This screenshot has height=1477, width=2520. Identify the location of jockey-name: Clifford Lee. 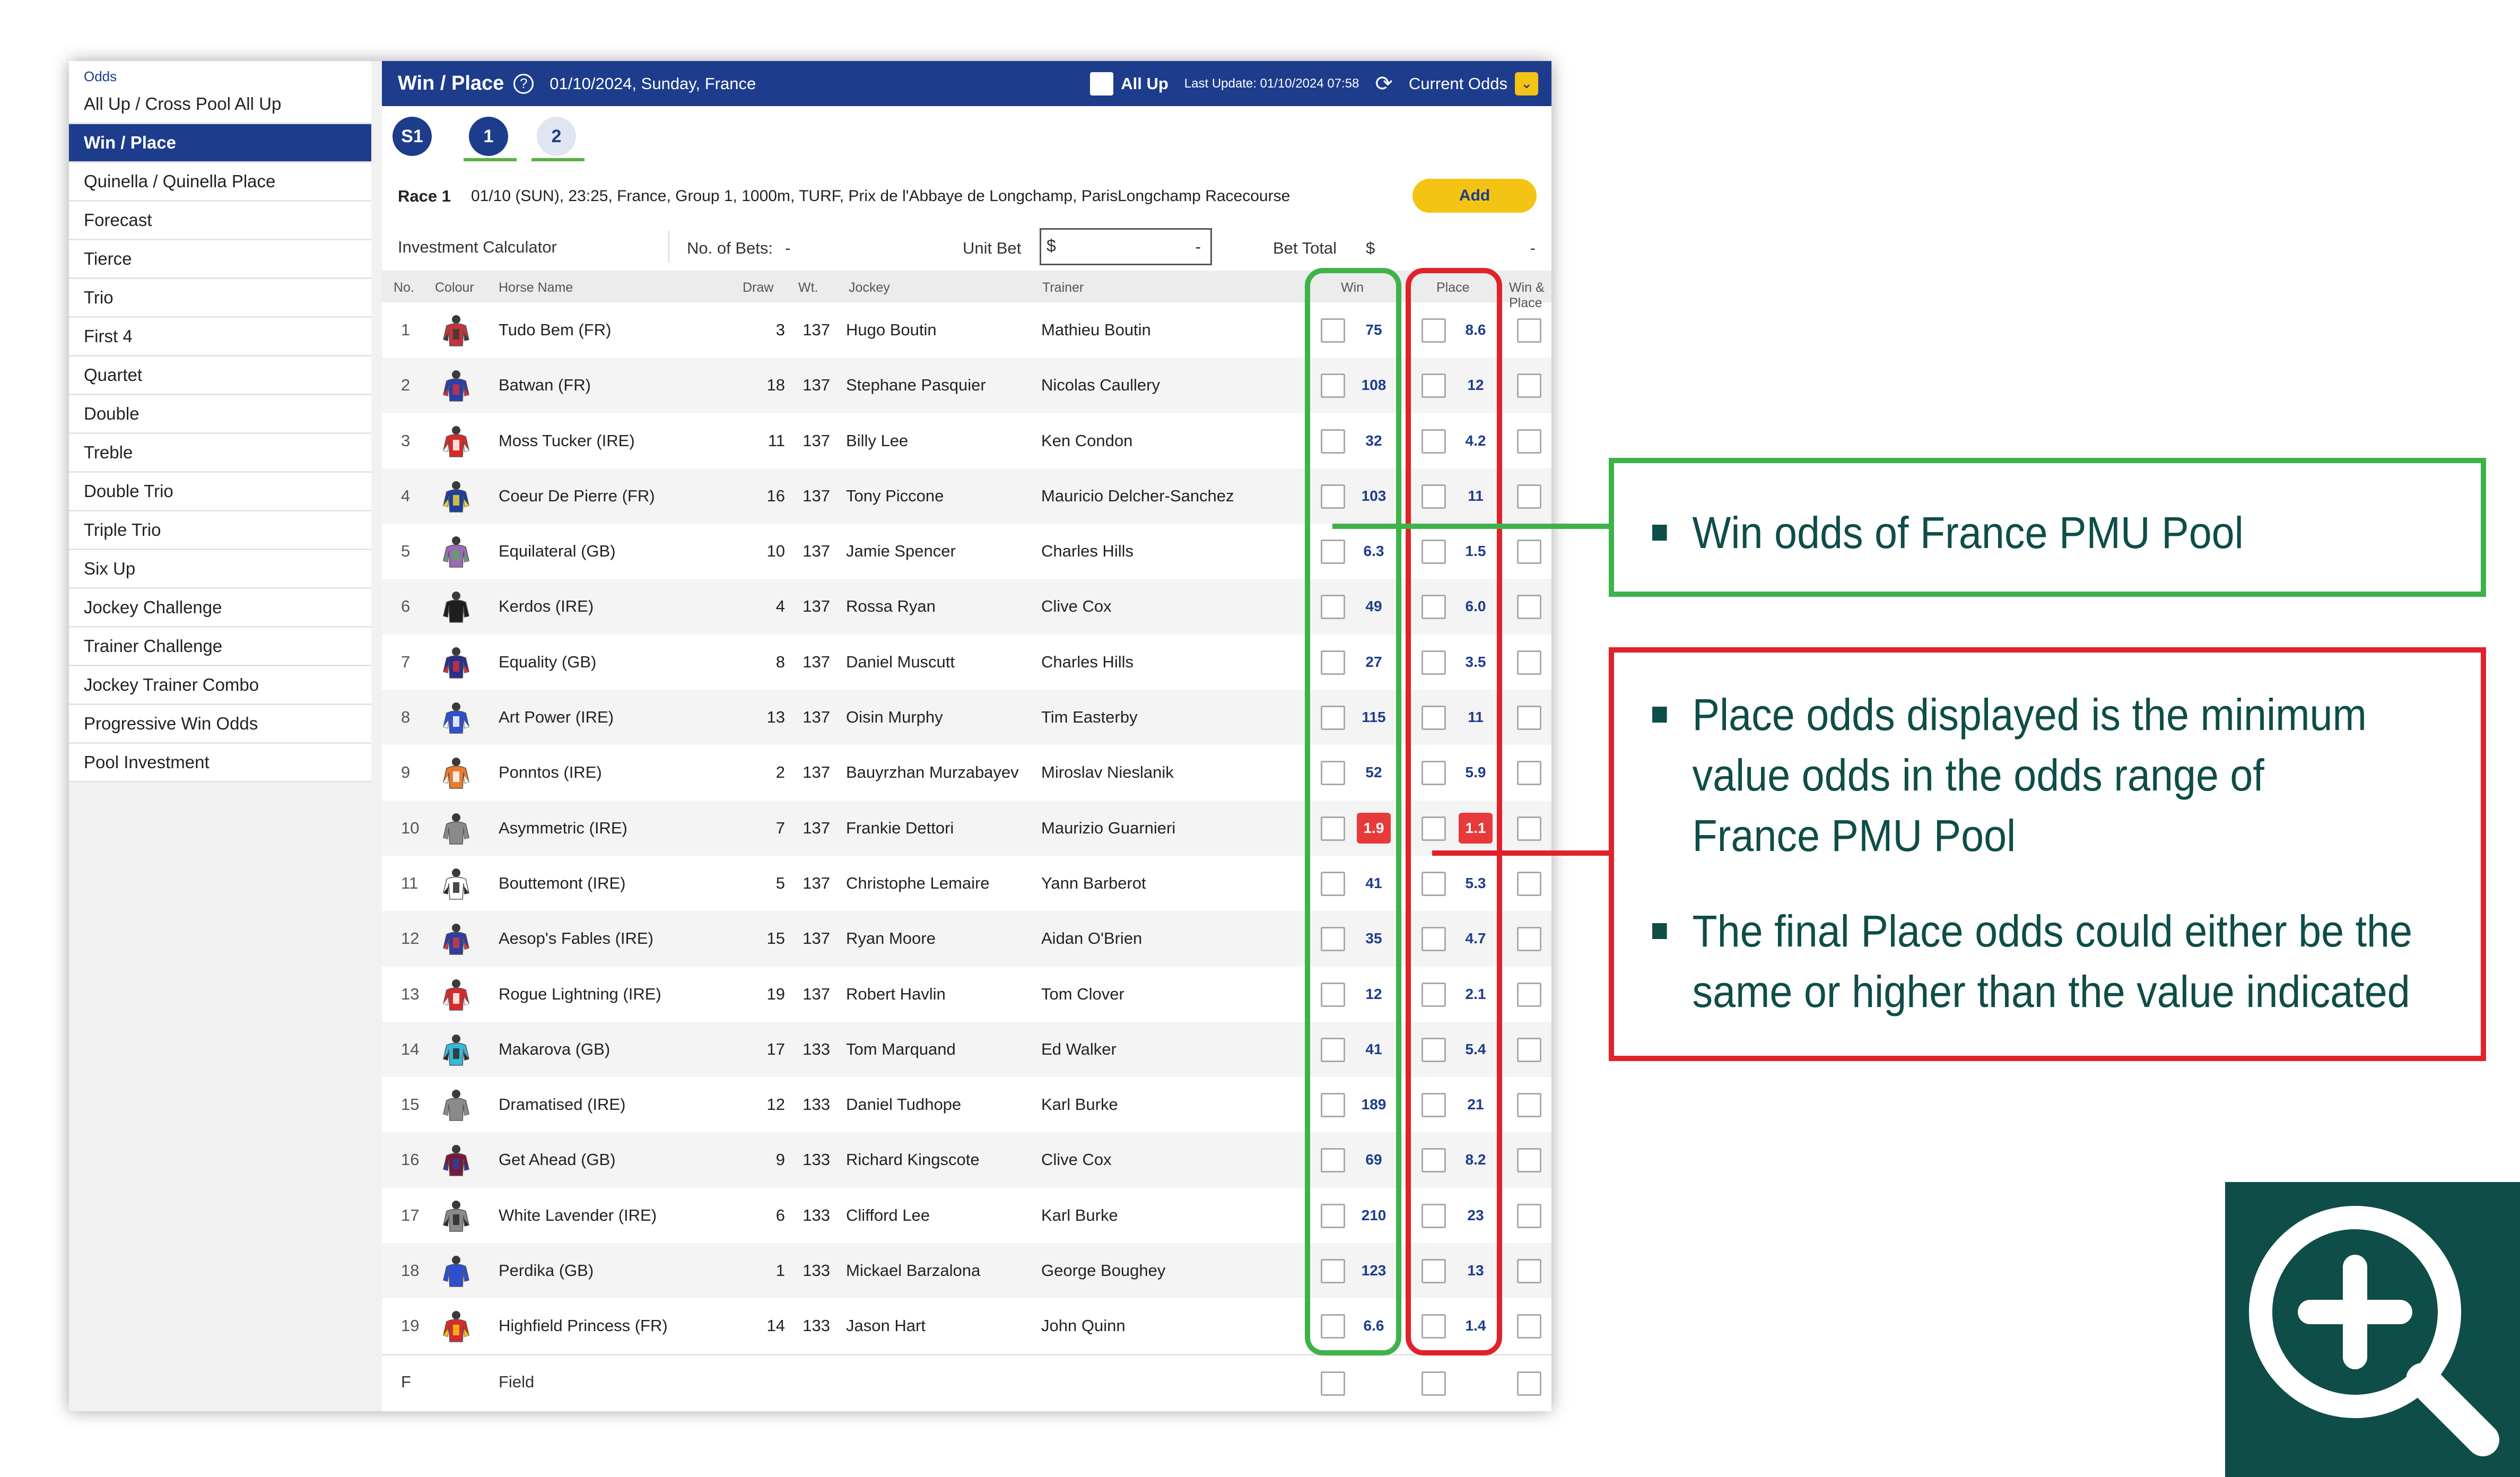
(888, 1215).